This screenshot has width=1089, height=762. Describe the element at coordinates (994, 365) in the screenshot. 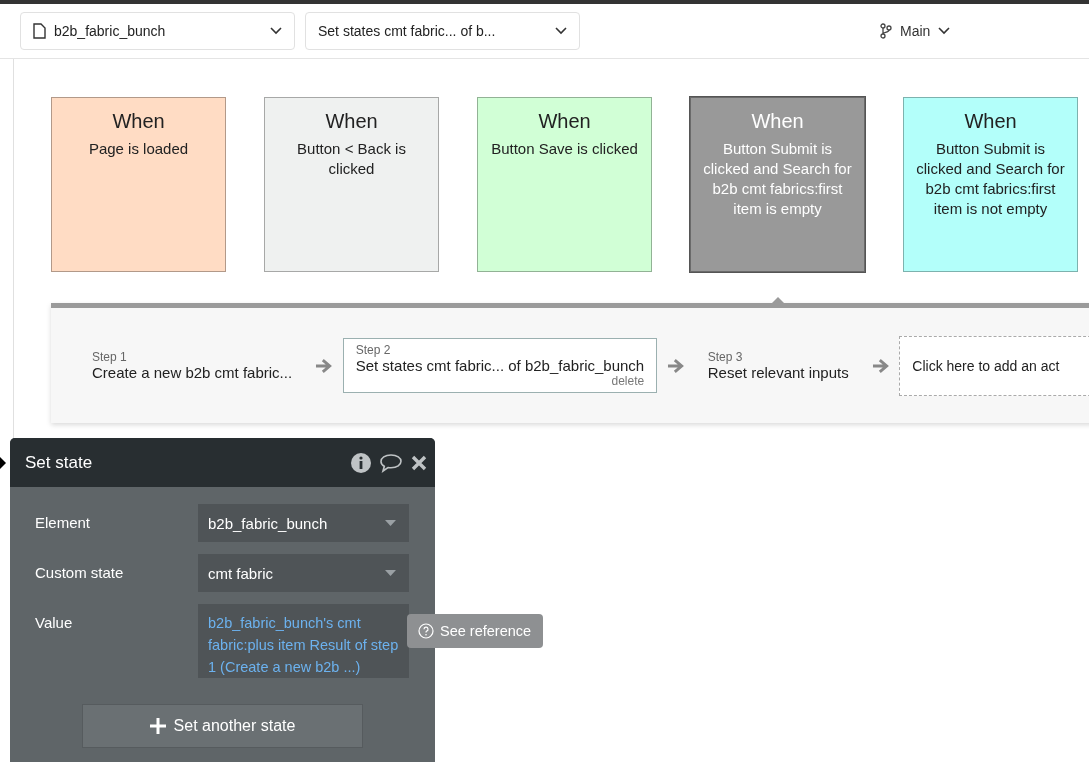

I see `add-action-placeholder: Click here to add an act` at that location.